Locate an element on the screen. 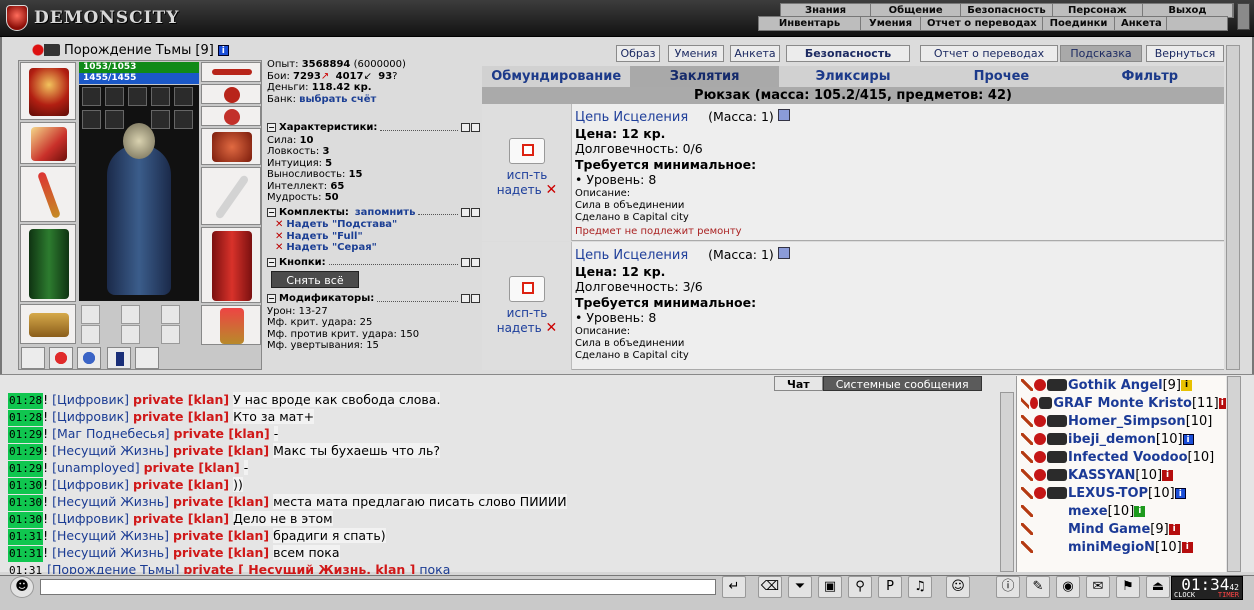 Image resolution: width=1254 pixels, height=610 pixels. subnav-transfer-report: Отчет о переводах is located at coordinates (982, 23).